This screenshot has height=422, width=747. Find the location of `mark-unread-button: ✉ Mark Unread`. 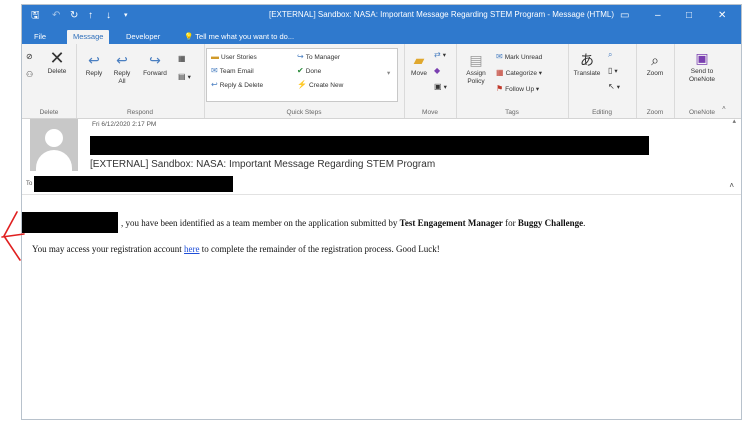

mark-unread-button: ✉ Mark Unread is located at coordinates (519, 57).